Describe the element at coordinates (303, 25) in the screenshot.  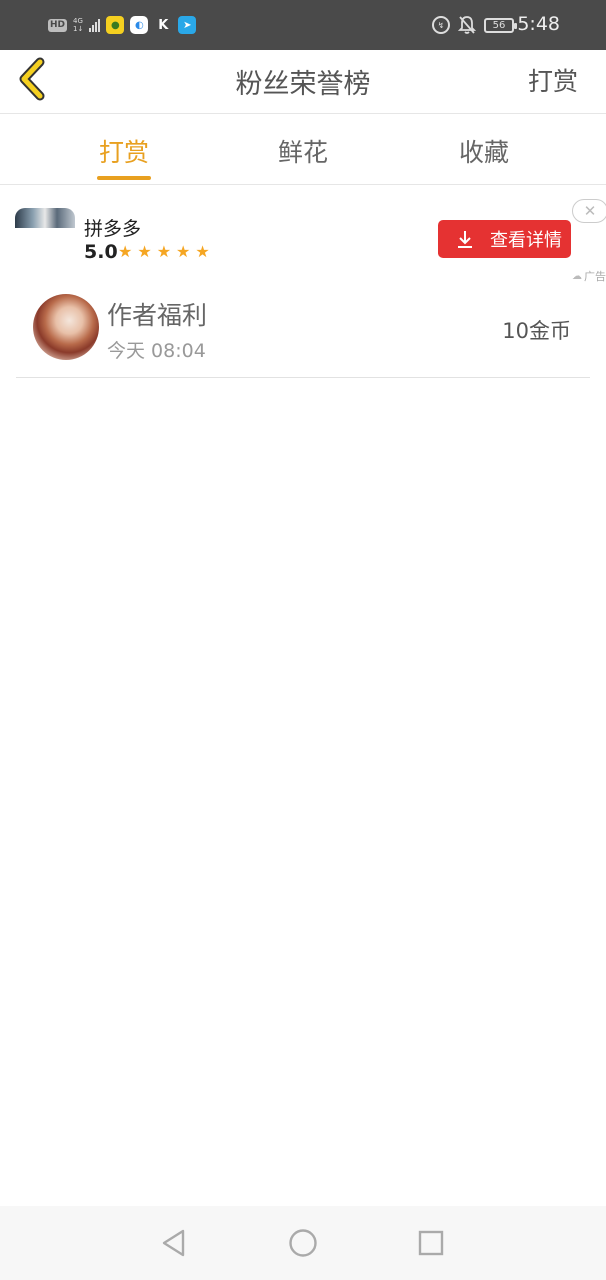
I see `status-bar: HD 4G 1↓ ● ◐ K ➤ ↯ 56 5:48` at that location.